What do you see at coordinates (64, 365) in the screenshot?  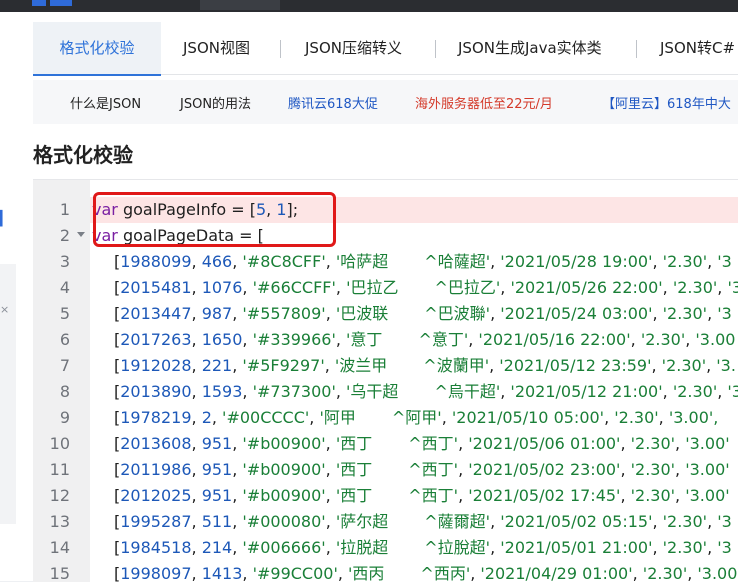 I see `line-number: 7` at bounding box center [64, 365].